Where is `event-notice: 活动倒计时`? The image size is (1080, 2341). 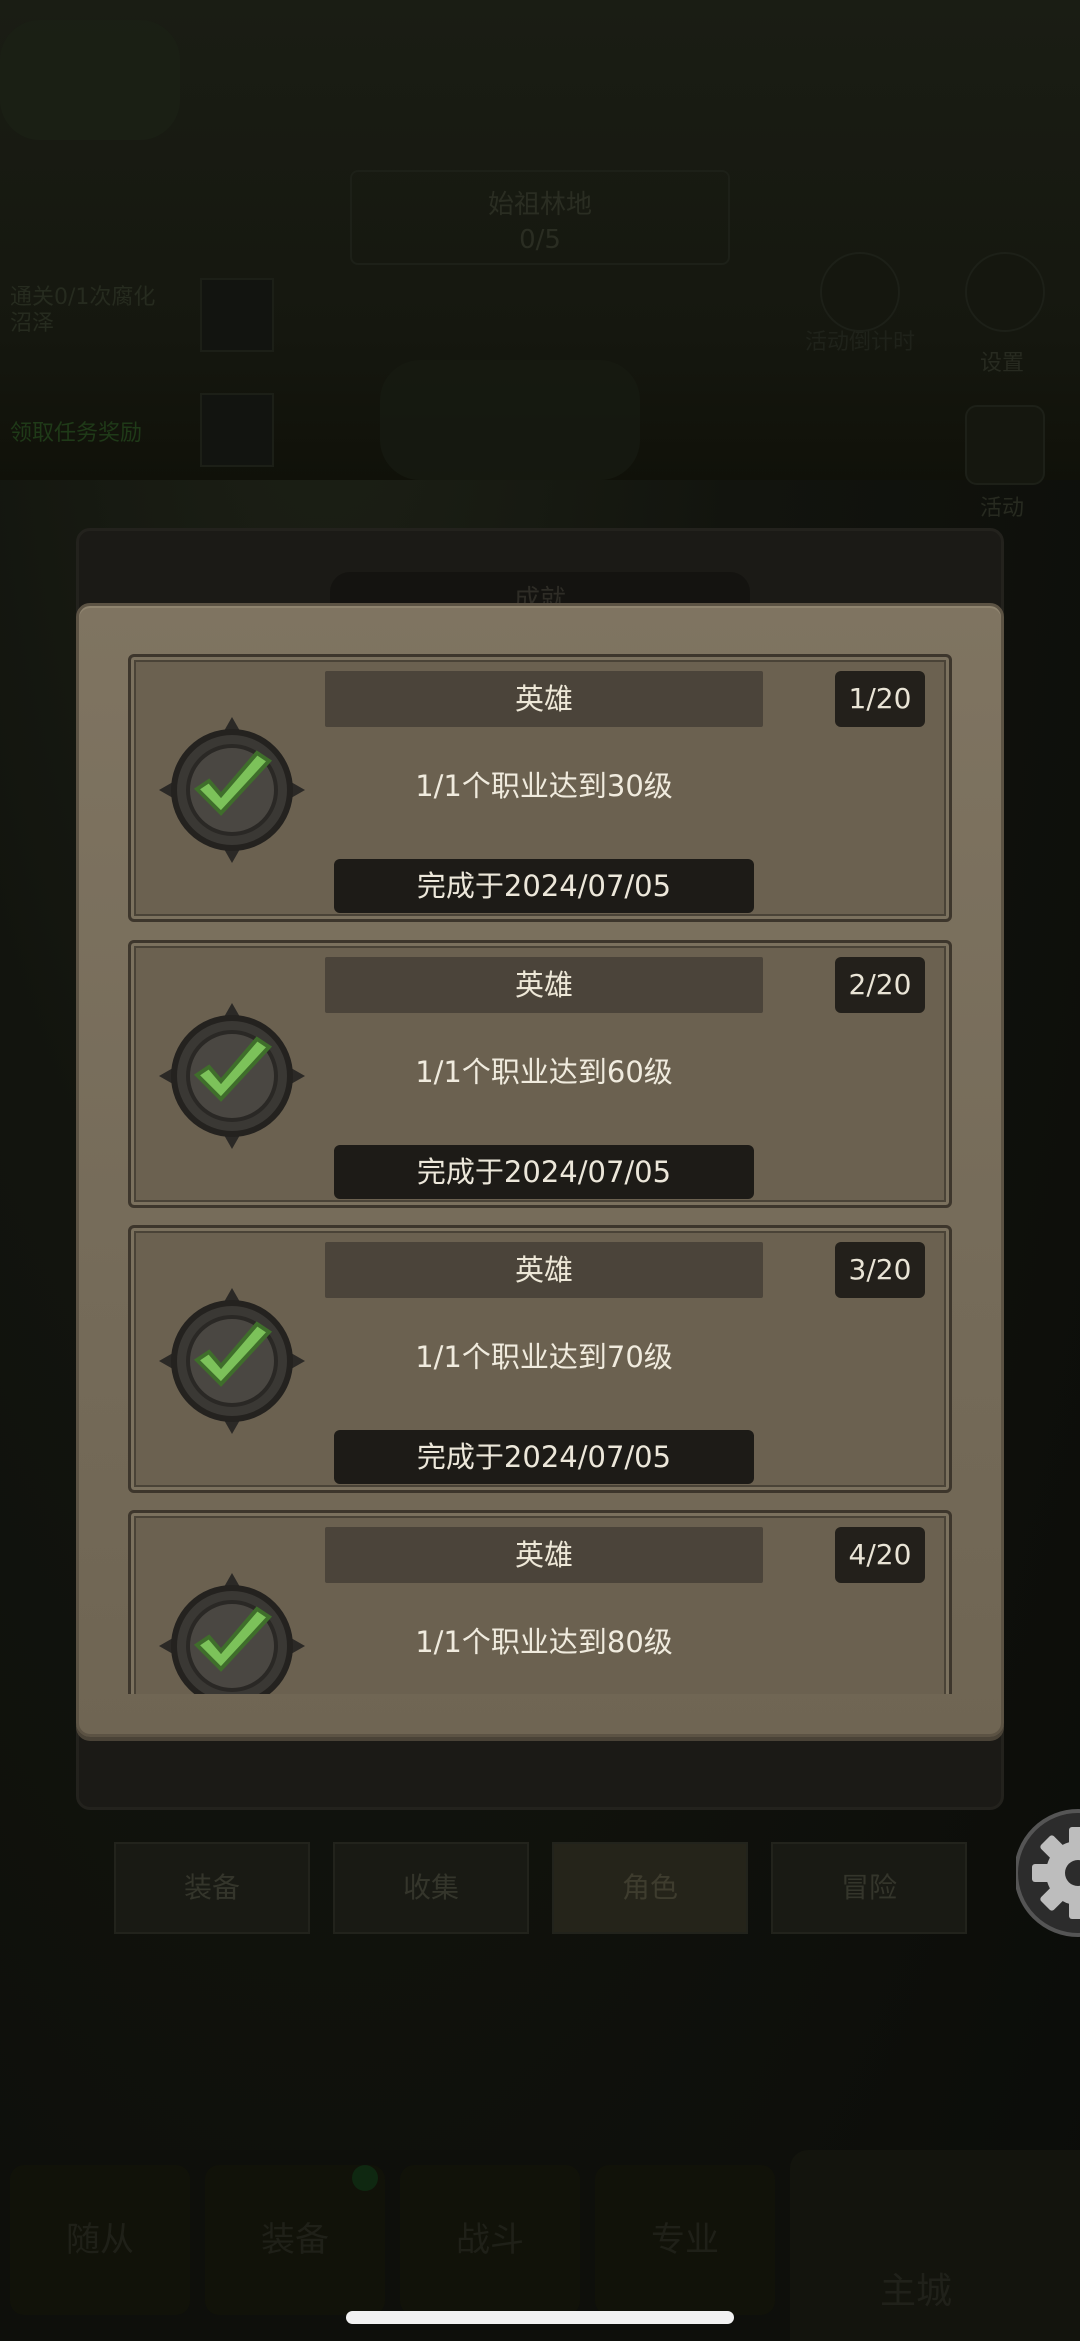 event-notice: 活动倒计时 is located at coordinates (859, 342).